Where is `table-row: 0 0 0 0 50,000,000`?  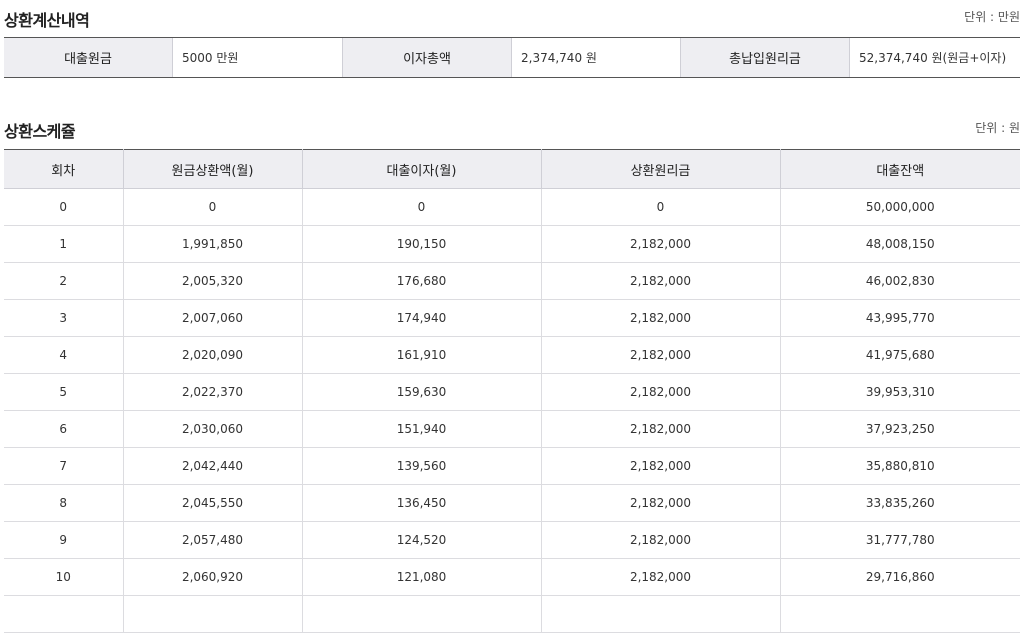
table-row: 0 0 0 0 50,000,000 is located at coordinates (512, 207).